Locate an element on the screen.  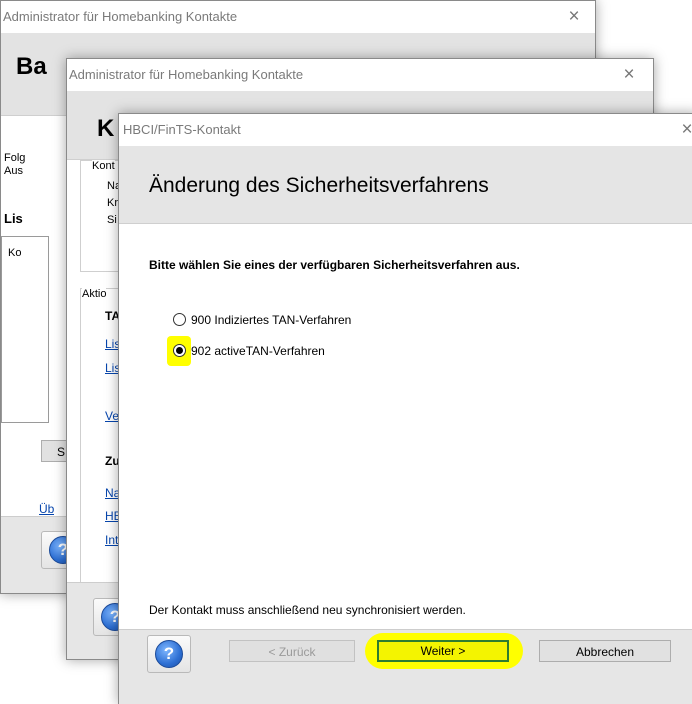
middle-titlebar: Administrator für Homebanking Kontakte × is located at coordinates (360, 75).